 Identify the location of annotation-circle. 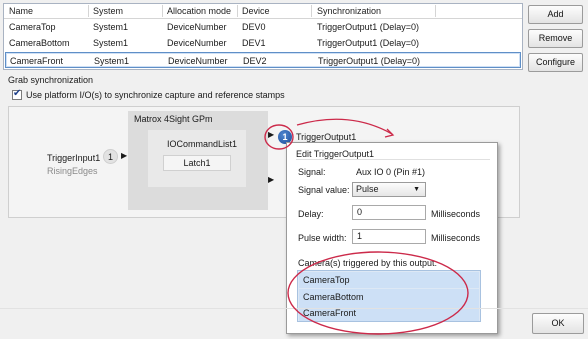
(279, 137).